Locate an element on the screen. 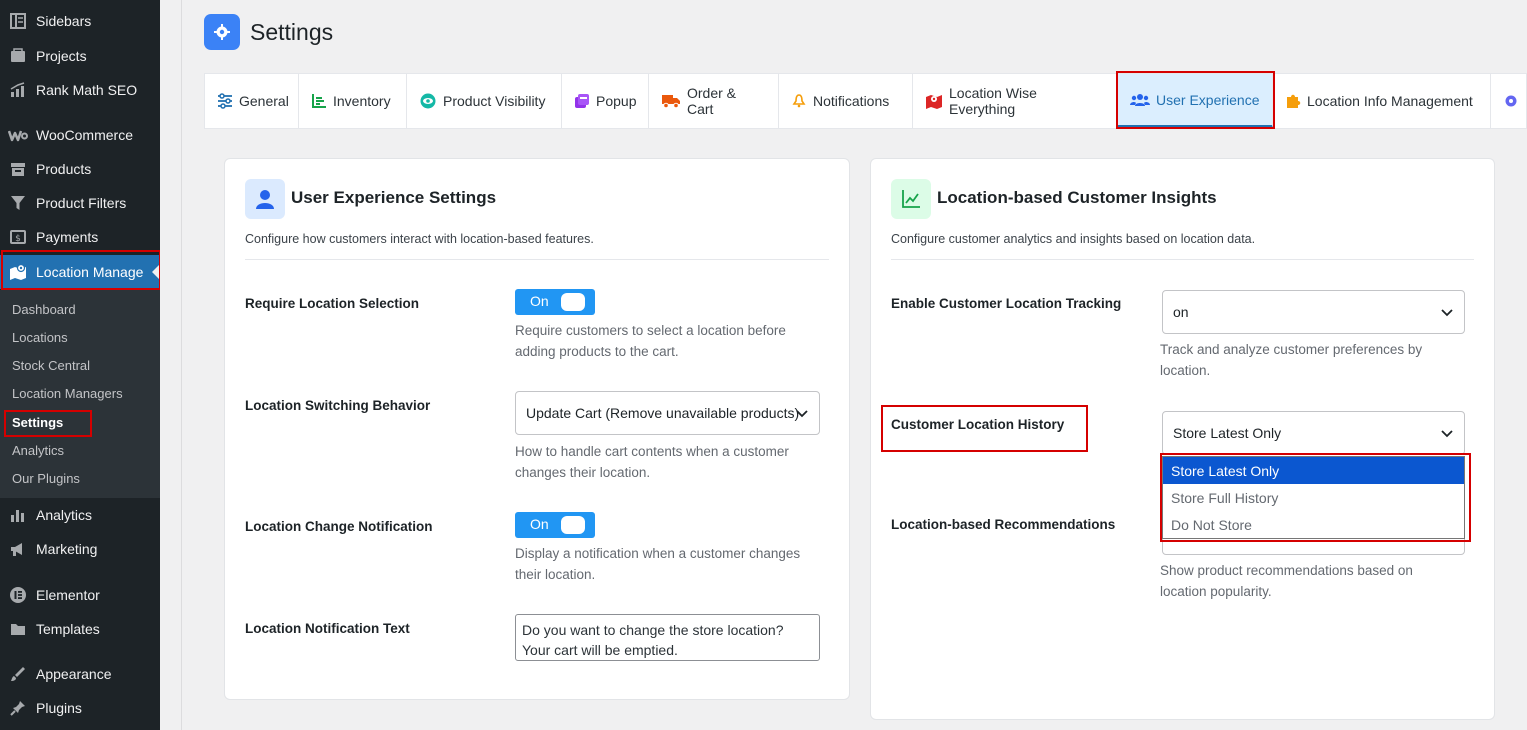 The image size is (1527, 730). analytics-icon is located at coordinates (18, 515).